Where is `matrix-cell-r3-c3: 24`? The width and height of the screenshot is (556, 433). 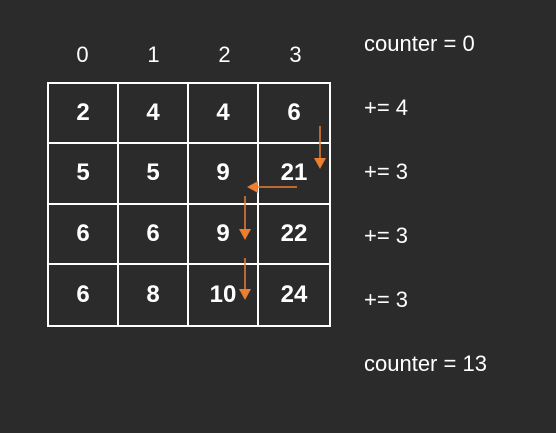
matrix-cell-r3-c3: 24 is located at coordinates (294, 294).